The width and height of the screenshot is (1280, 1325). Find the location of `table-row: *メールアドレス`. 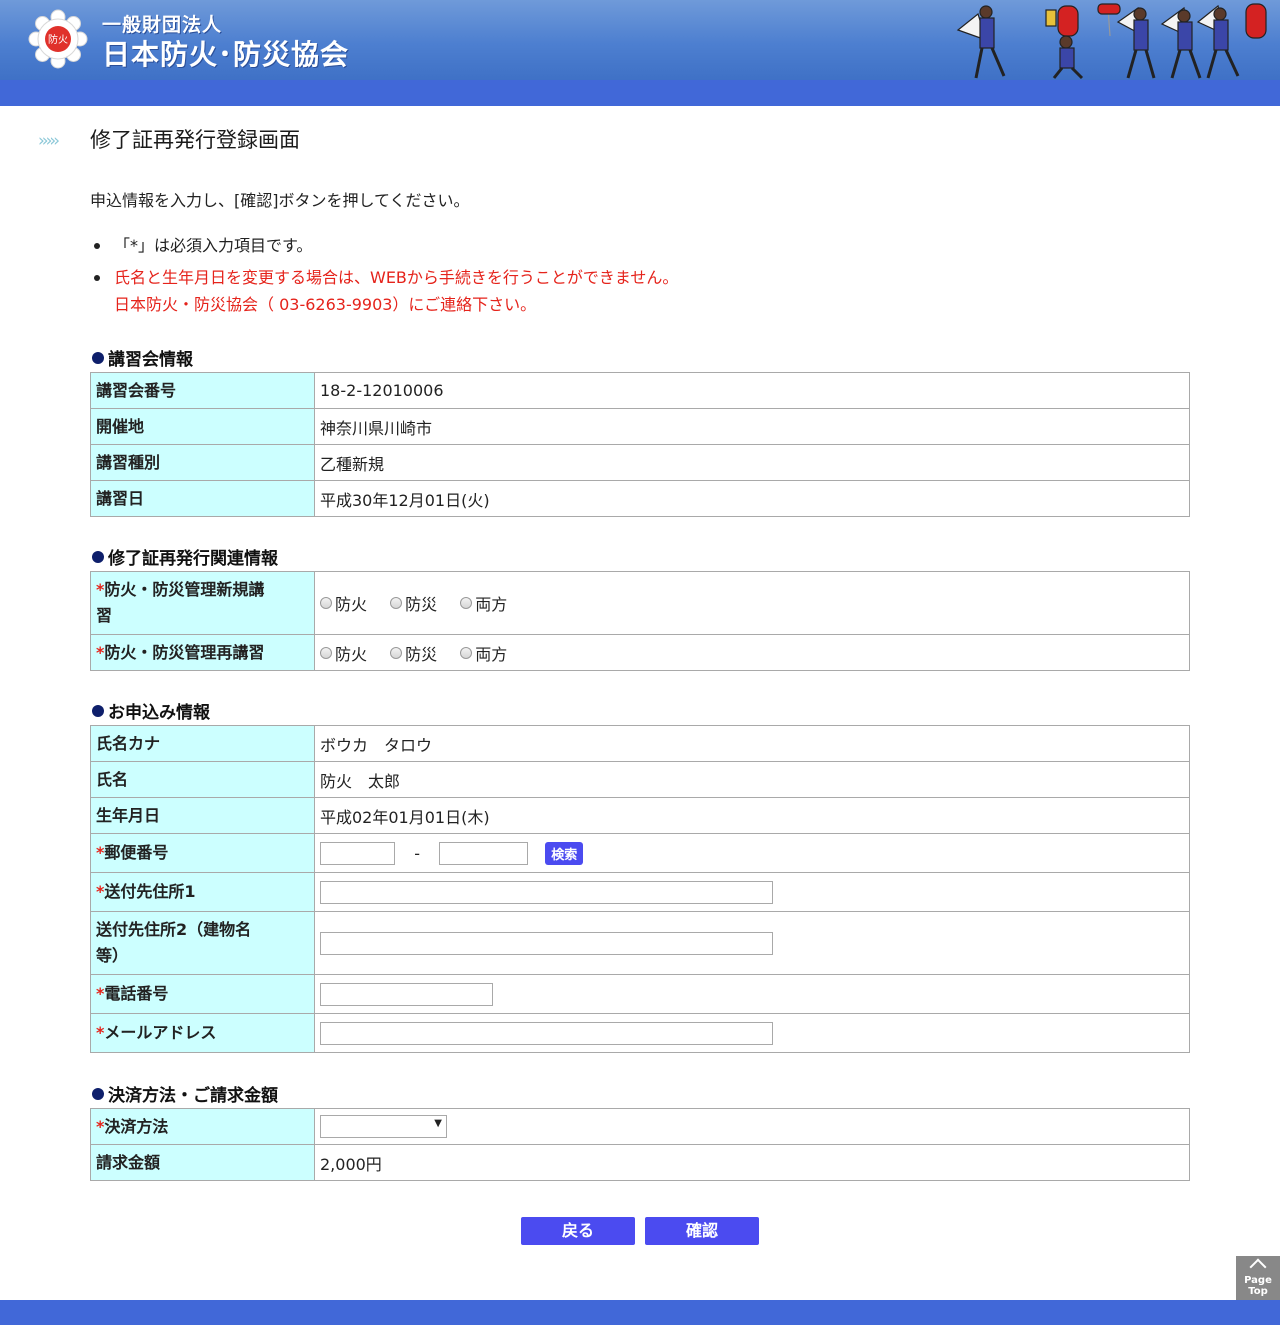

table-row: *メールアドレス is located at coordinates (640, 1033).